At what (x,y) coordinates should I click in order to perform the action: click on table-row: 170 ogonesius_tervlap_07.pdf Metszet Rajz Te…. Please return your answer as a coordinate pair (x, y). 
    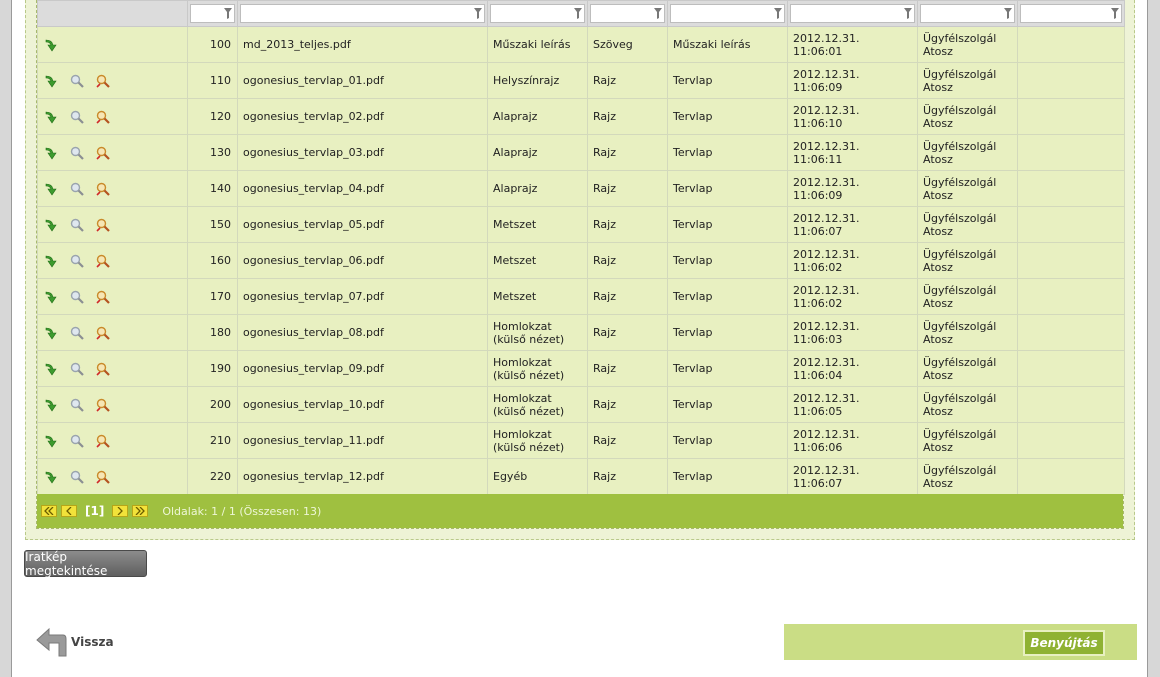
    Looking at the image, I should click on (581, 296).